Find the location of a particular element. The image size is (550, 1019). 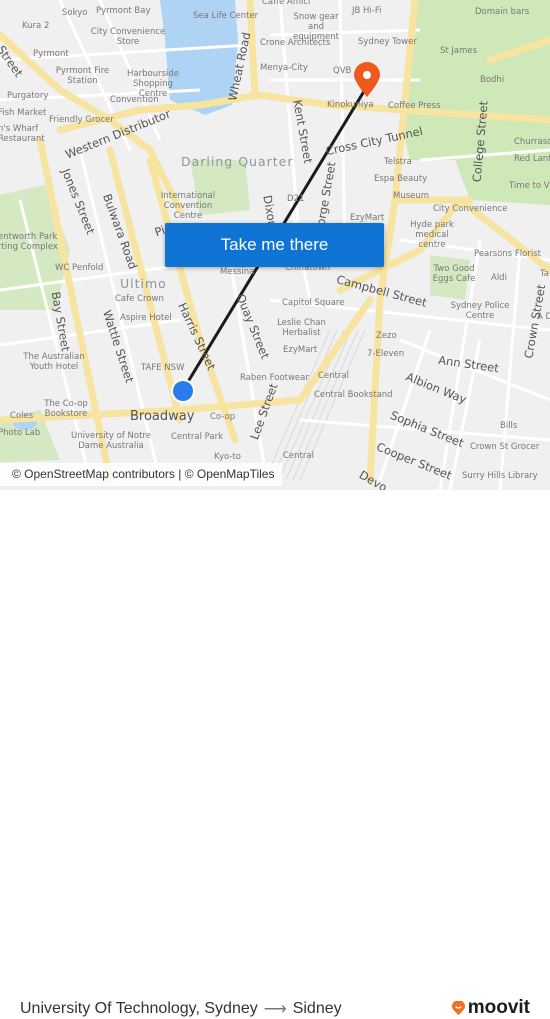

poi-label: Sokyo is located at coordinates (75, 13).